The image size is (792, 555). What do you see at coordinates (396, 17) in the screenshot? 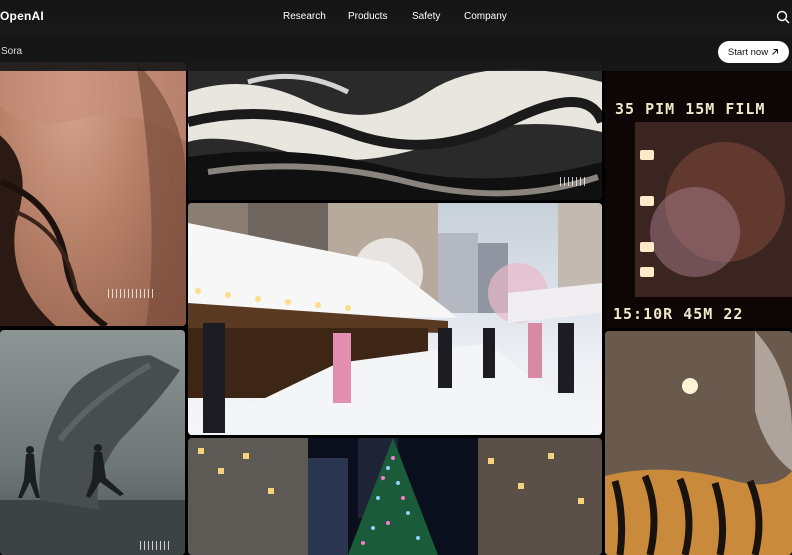
I see `top-navigation-bar: OpenAI Research Products Safety Company` at bounding box center [396, 17].